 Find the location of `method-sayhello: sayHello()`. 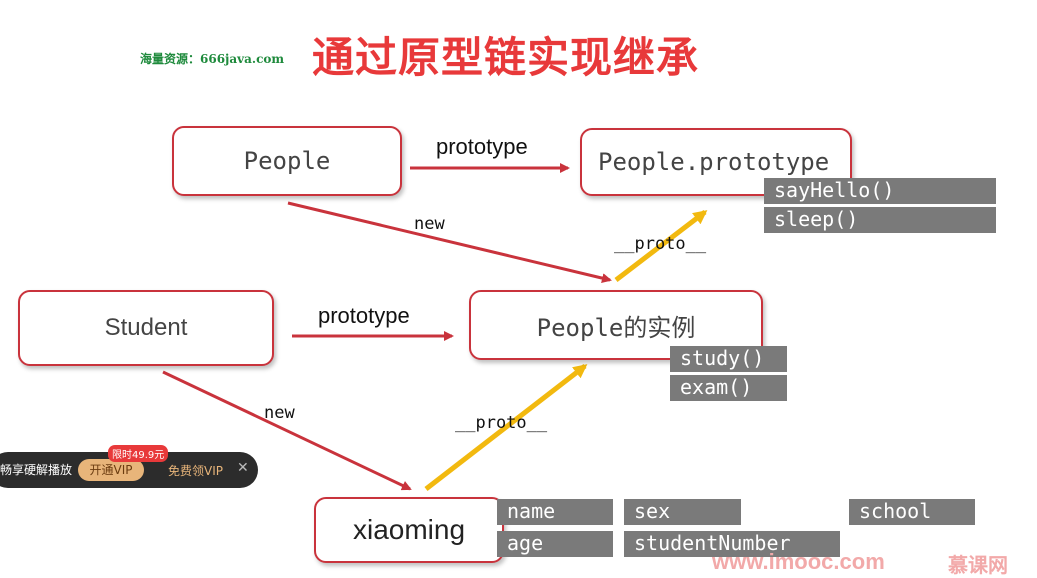

method-sayhello: sayHello() is located at coordinates (880, 191).